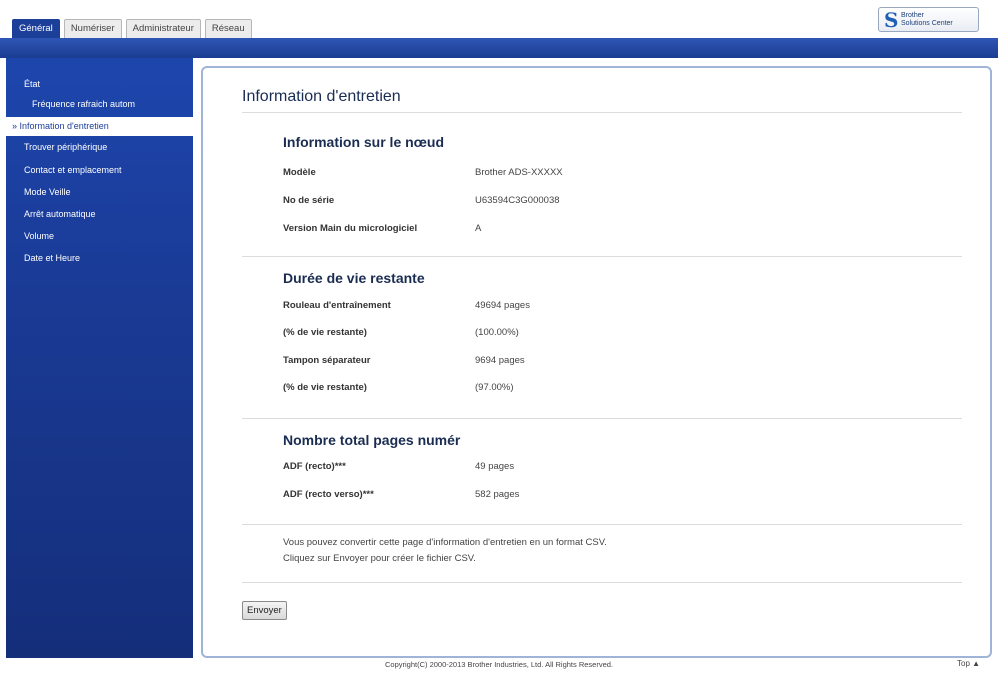 Image resolution: width=998 pixels, height=673 pixels. What do you see at coordinates (363, 142) in the screenshot?
I see `section-title-node: Information sur le nœud` at bounding box center [363, 142].